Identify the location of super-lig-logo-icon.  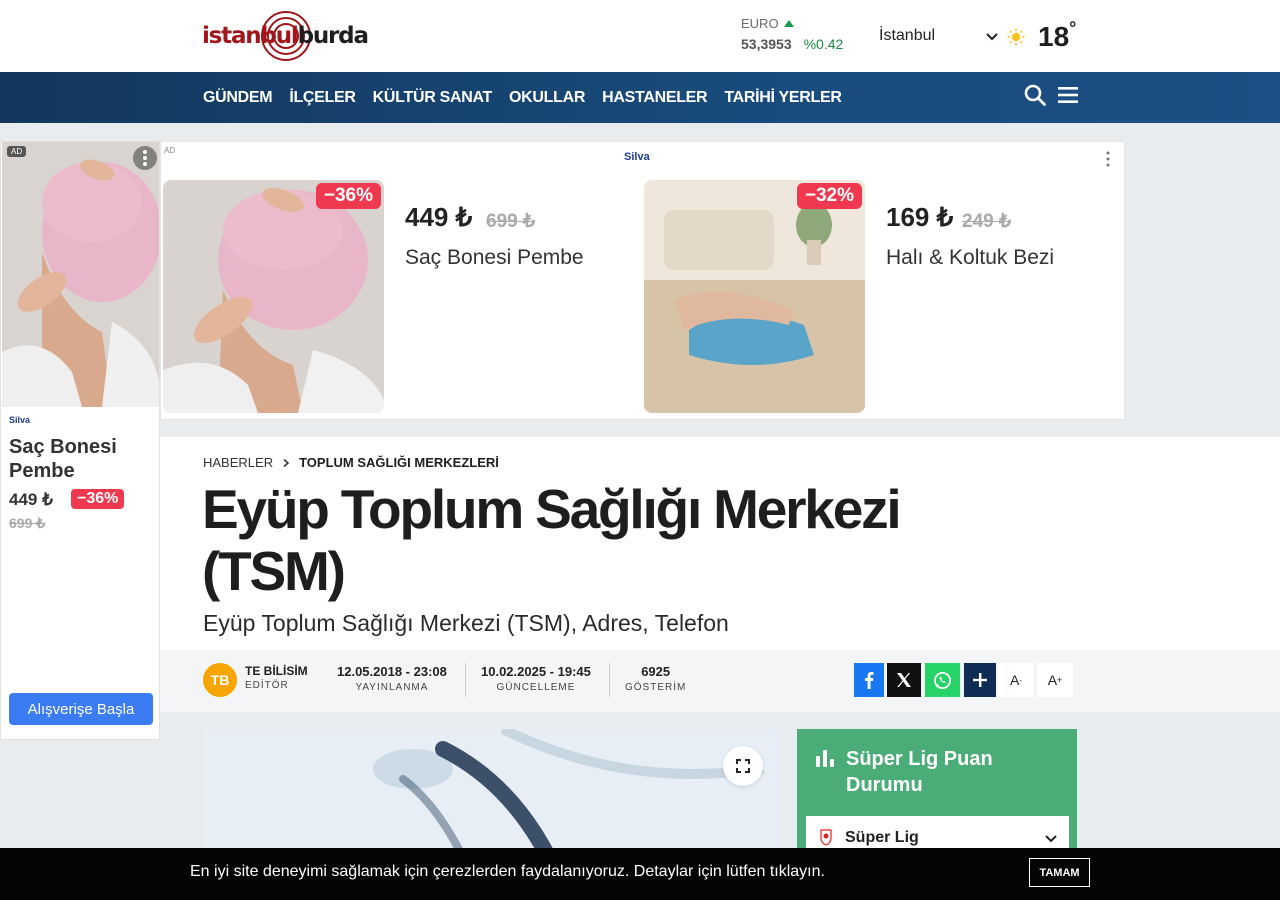
(826, 837).